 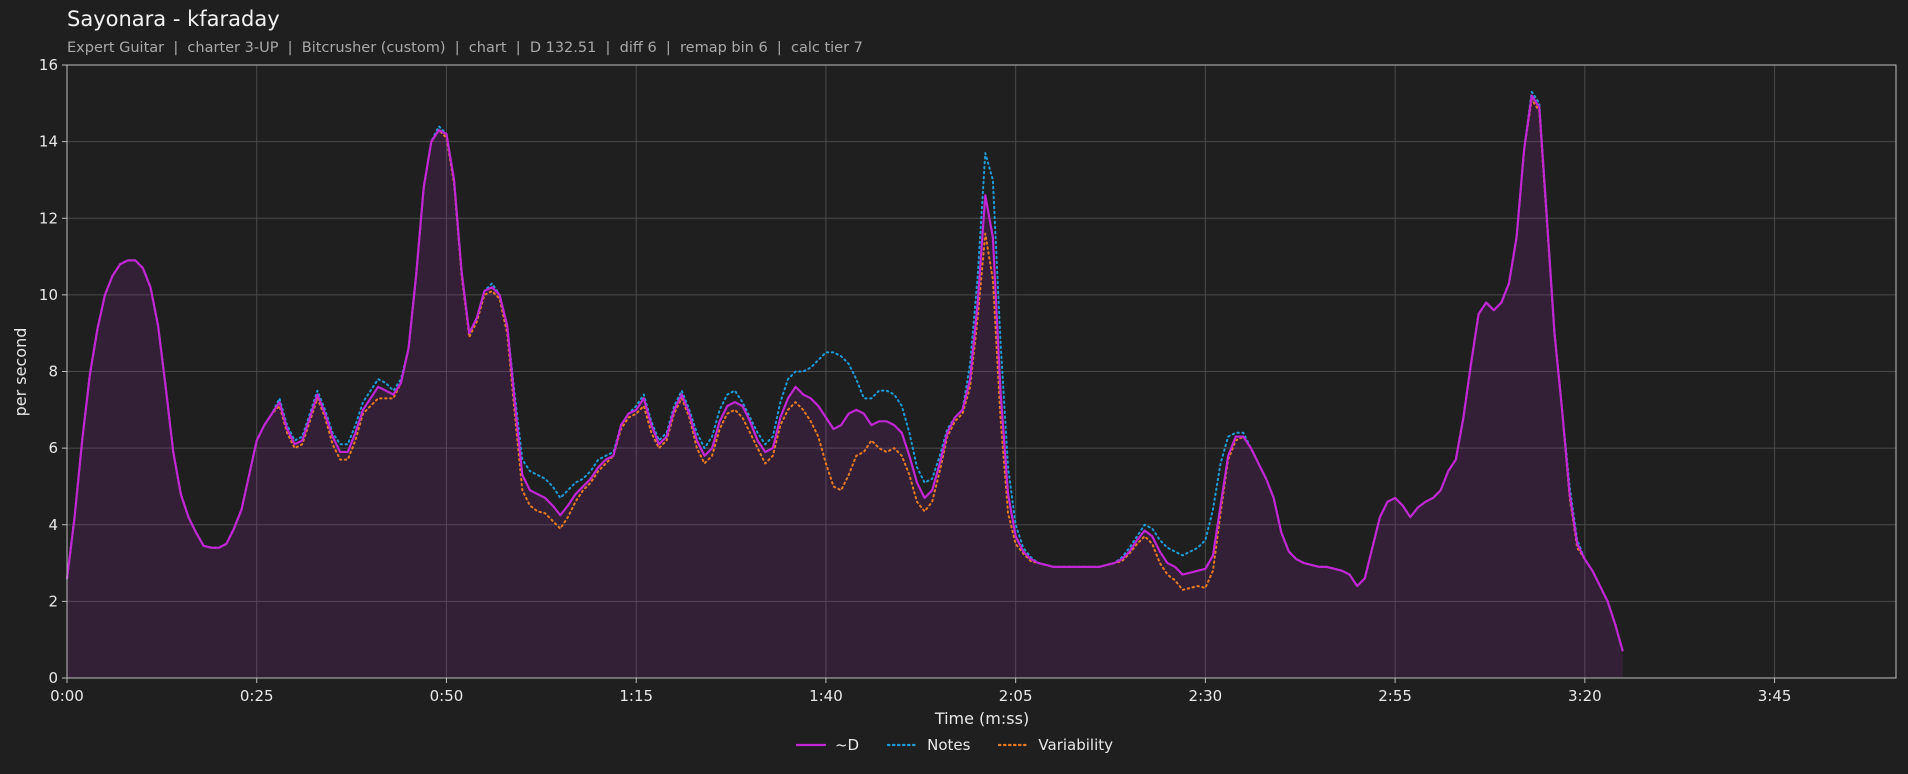 What do you see at coordinates (636, 696) in the screenshot?
I see `x-tick-label: 1:15` at bounding box center [636, 696].